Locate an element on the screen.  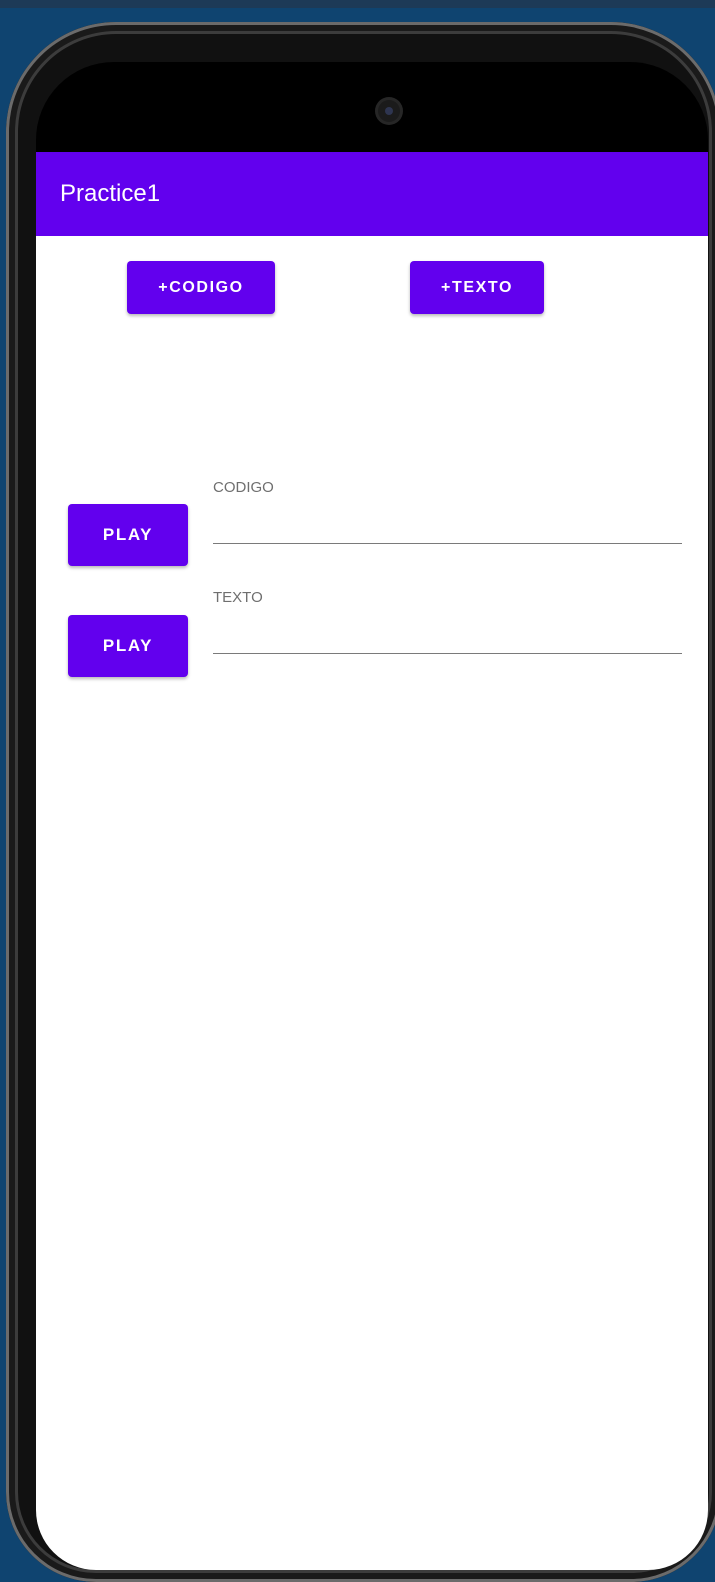
camera-icon is located at coordinates (389, 111).